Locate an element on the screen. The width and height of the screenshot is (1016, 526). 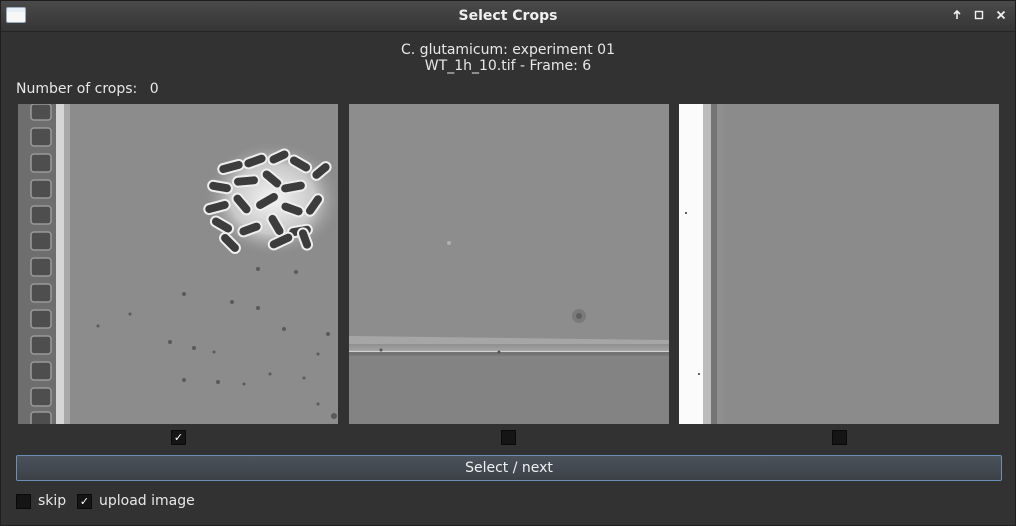
window-controls is located at coordinates (979, 15).